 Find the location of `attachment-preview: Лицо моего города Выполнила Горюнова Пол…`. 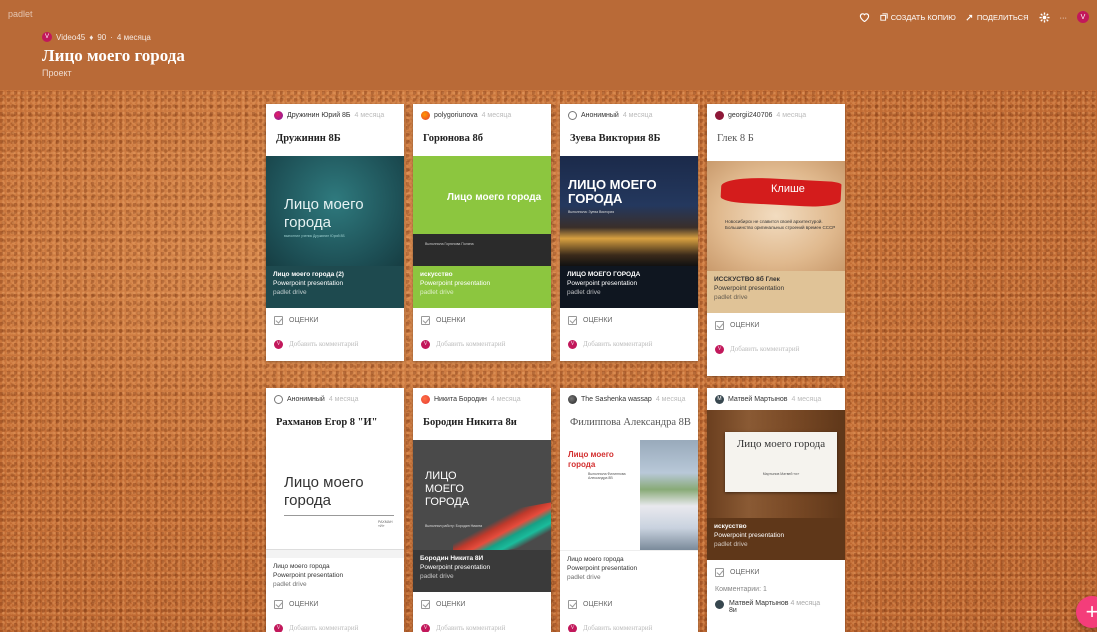

attachment-preview: Лицо моего города Выполнила Горюнова Пол… is located at coordinates (482, 211).